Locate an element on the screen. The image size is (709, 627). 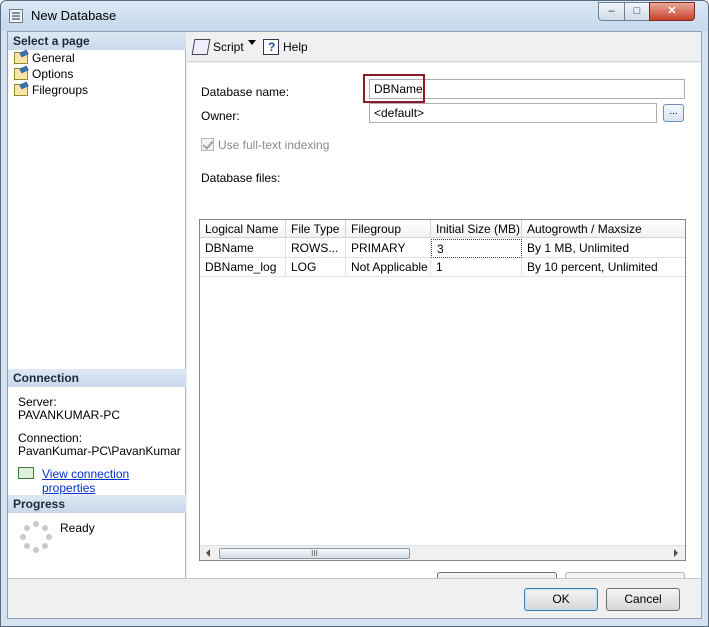
cell-filegroup: PRIMARY is located at coordinates (388, 248).